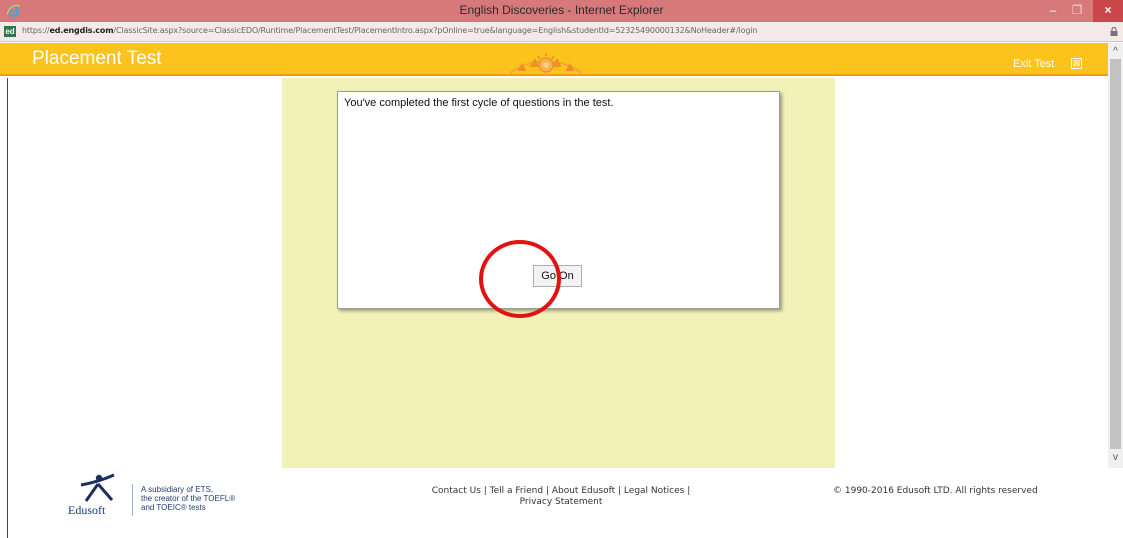 The width and height of the screenshot is (1123, 538). I want to click on legal-notices-link: Legal Notices, so click(654, 491).